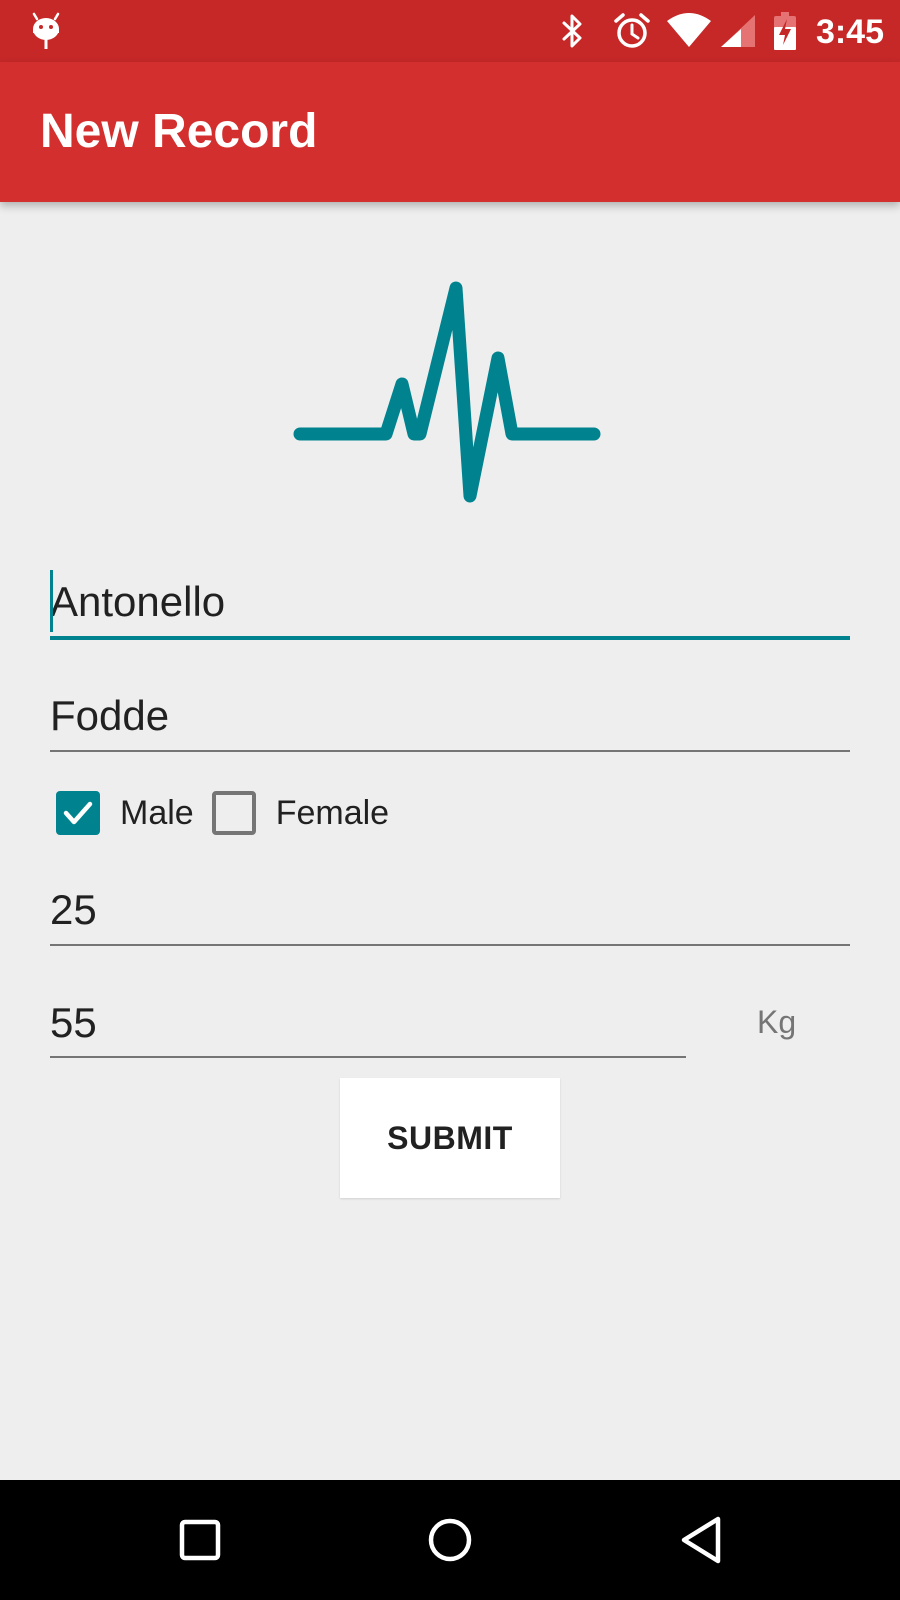 The image size is (900, 1600). Describe the element at coordinates (785, 31) in the screenshot. I see `battery-charging-icon` at that location.